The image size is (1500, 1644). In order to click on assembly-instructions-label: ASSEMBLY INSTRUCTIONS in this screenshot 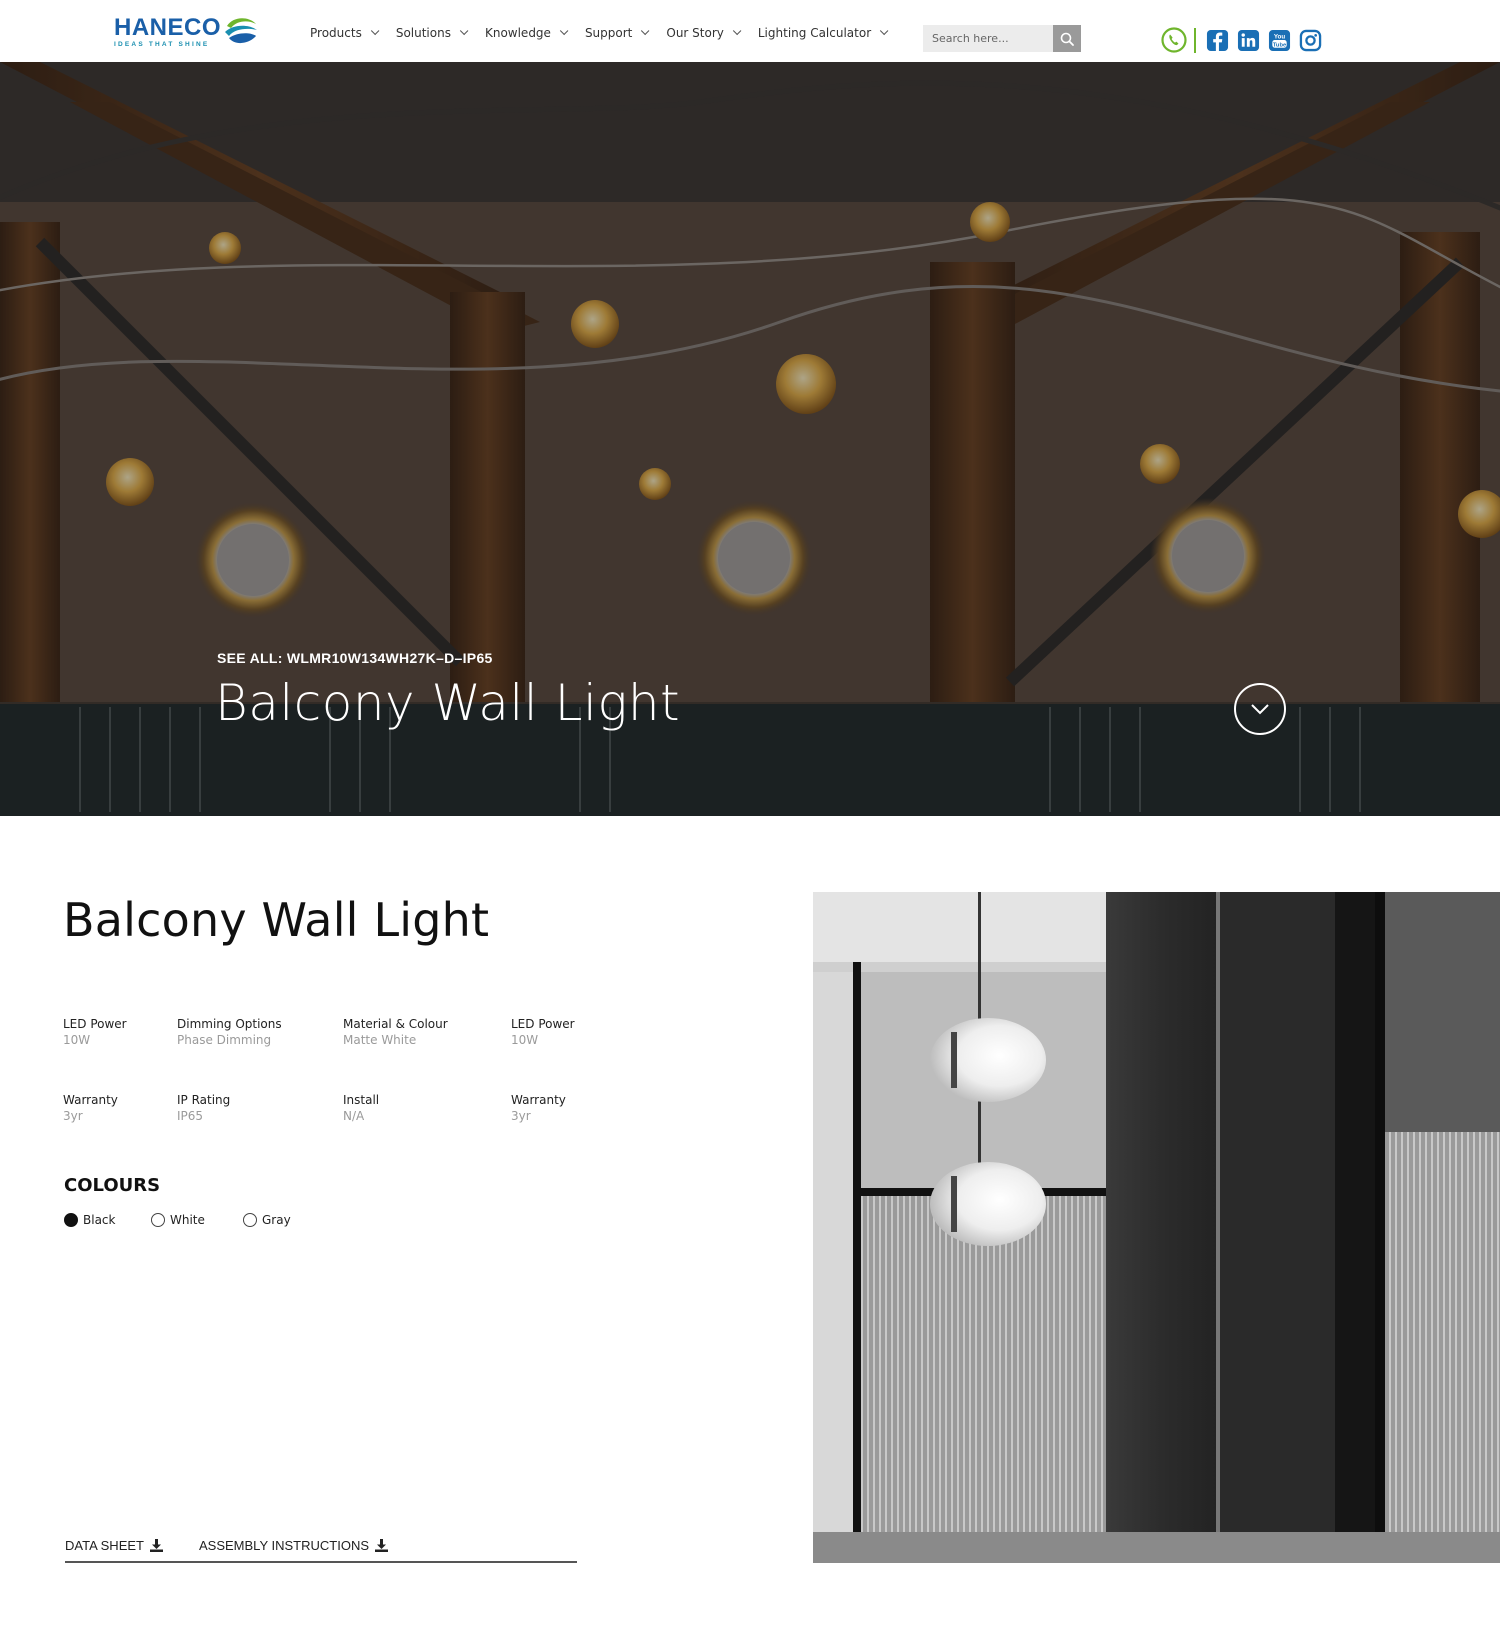, I will do `click(284, 1545)`.